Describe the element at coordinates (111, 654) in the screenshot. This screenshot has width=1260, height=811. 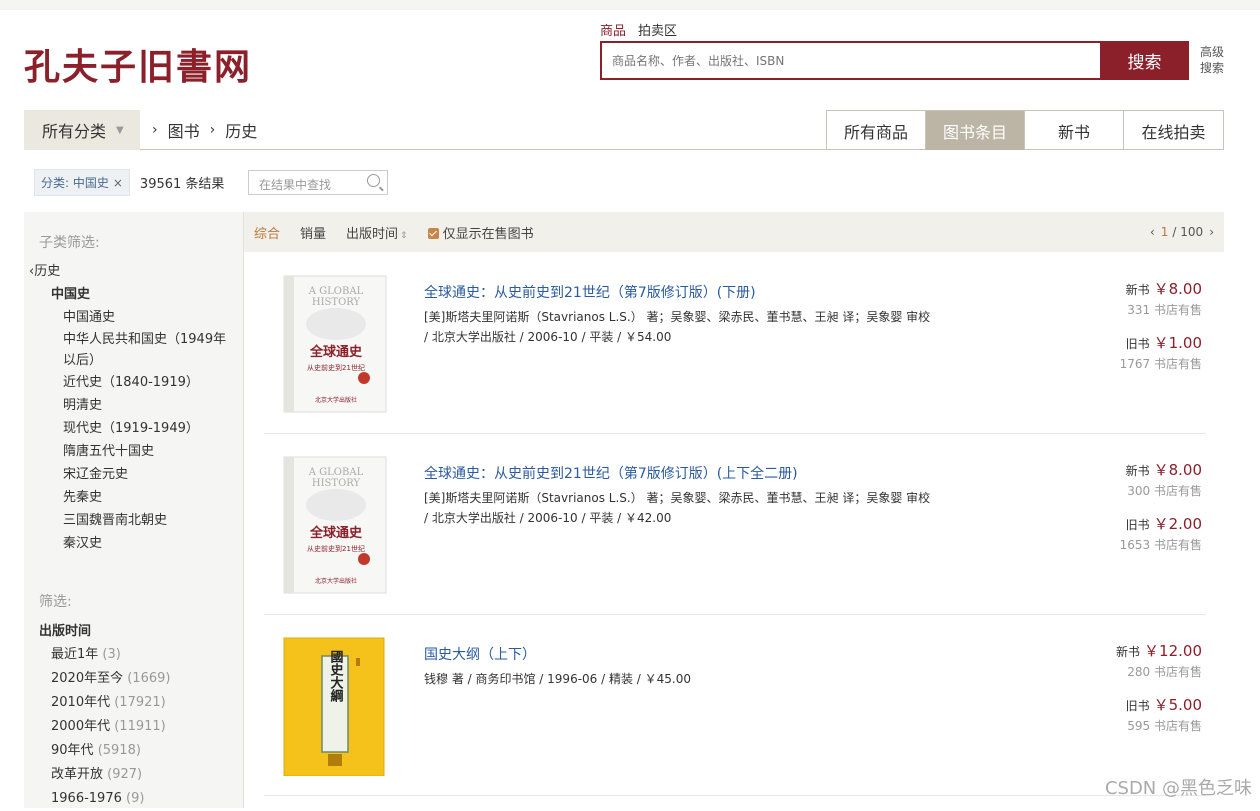
I see `pub-time-count: (3)` at that location.